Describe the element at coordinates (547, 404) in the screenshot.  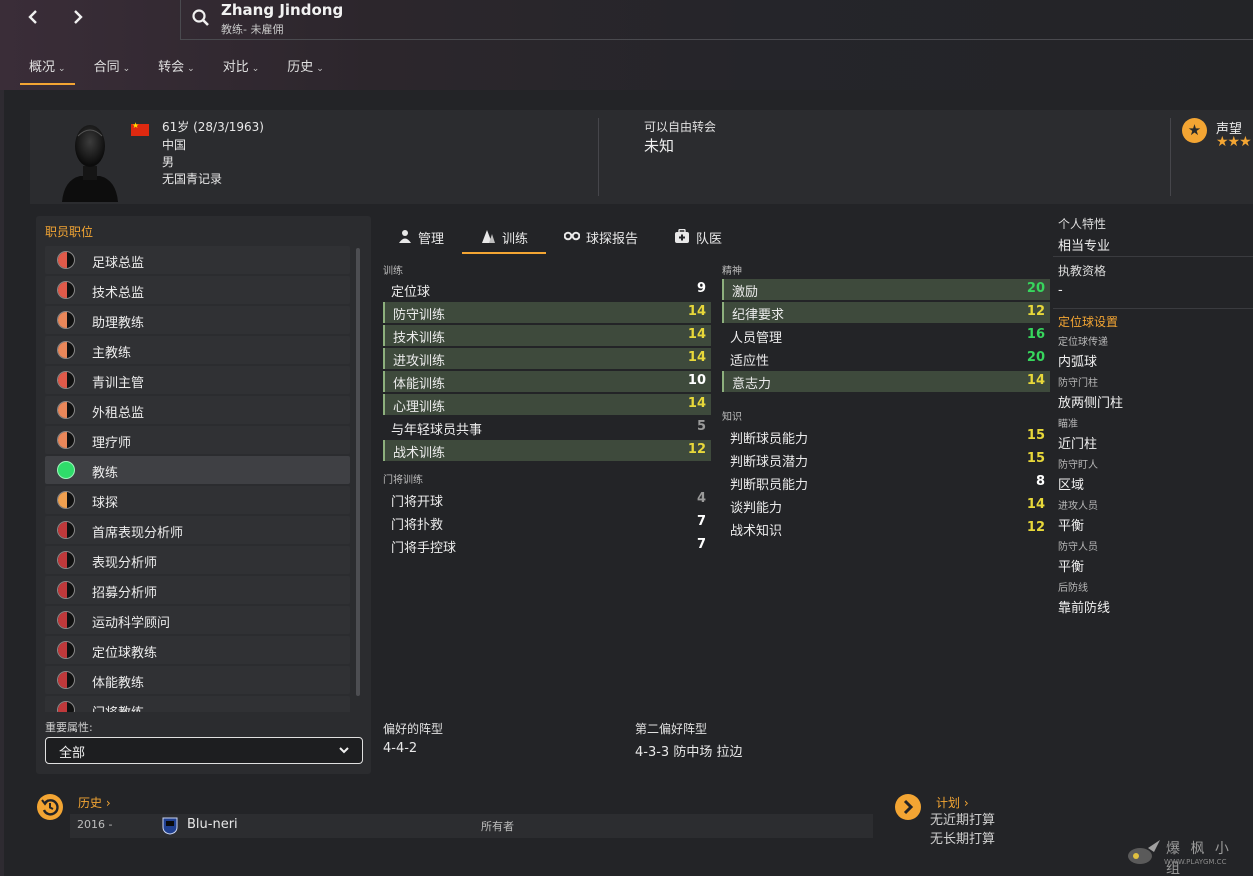
I see `attribute-row: 心理训练 14` at that location.